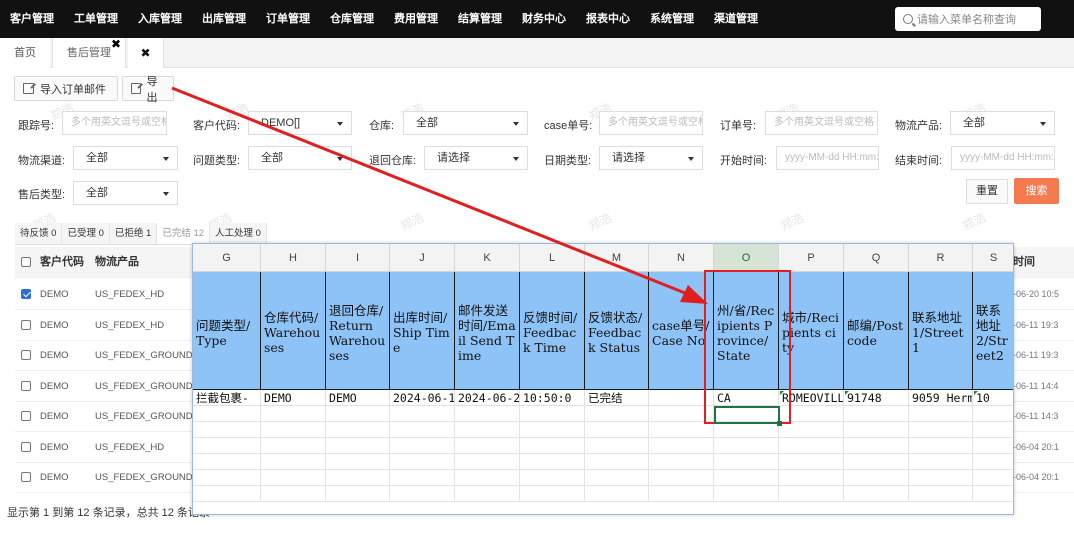 This screenshot has width=1074, height=534. What do you see at coordinates (416, 19) in the screenshot?
I see `top-menu-item: 费用管理` at bounding box center [416, 19].